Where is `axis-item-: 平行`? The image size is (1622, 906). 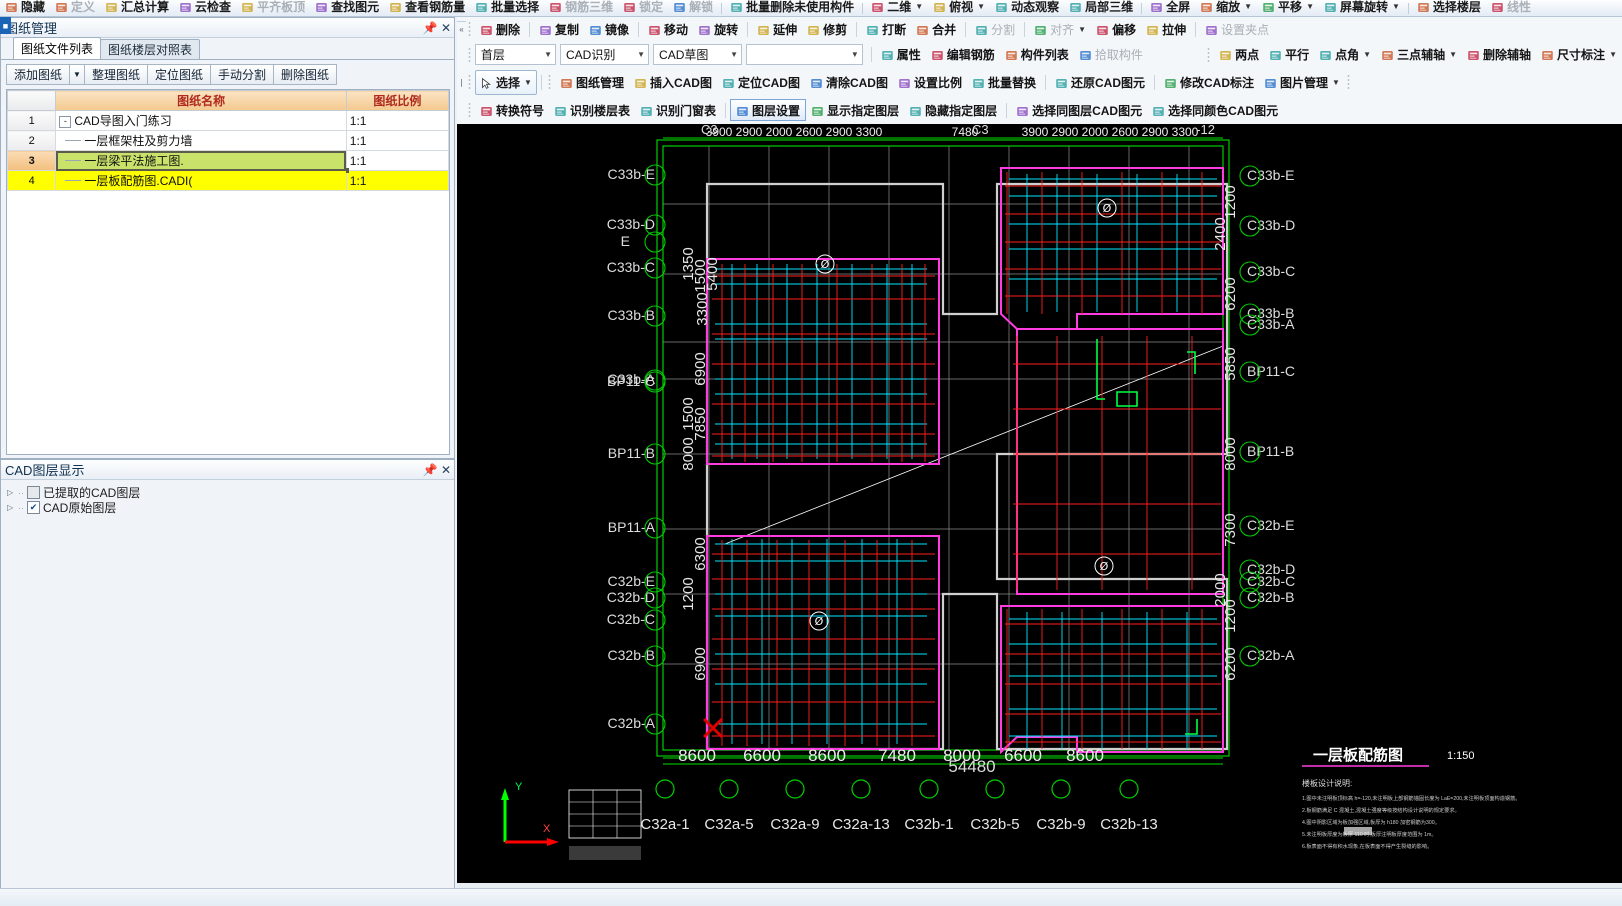
axis-item-: 平行 is located at coordinates (1289, 55).